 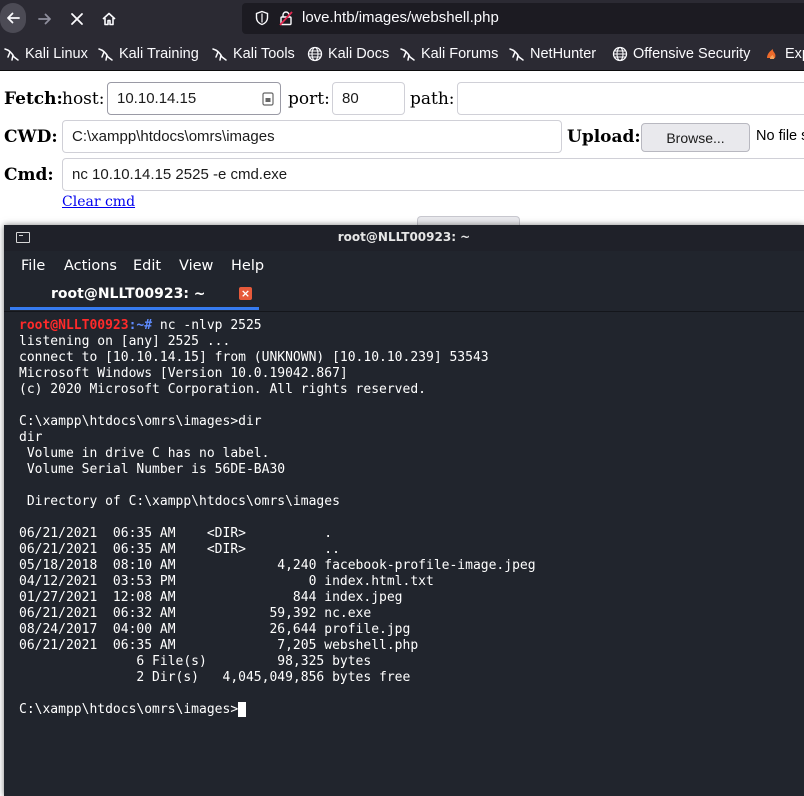 I want to click on menu-file: File, so click(x=33, y=266).